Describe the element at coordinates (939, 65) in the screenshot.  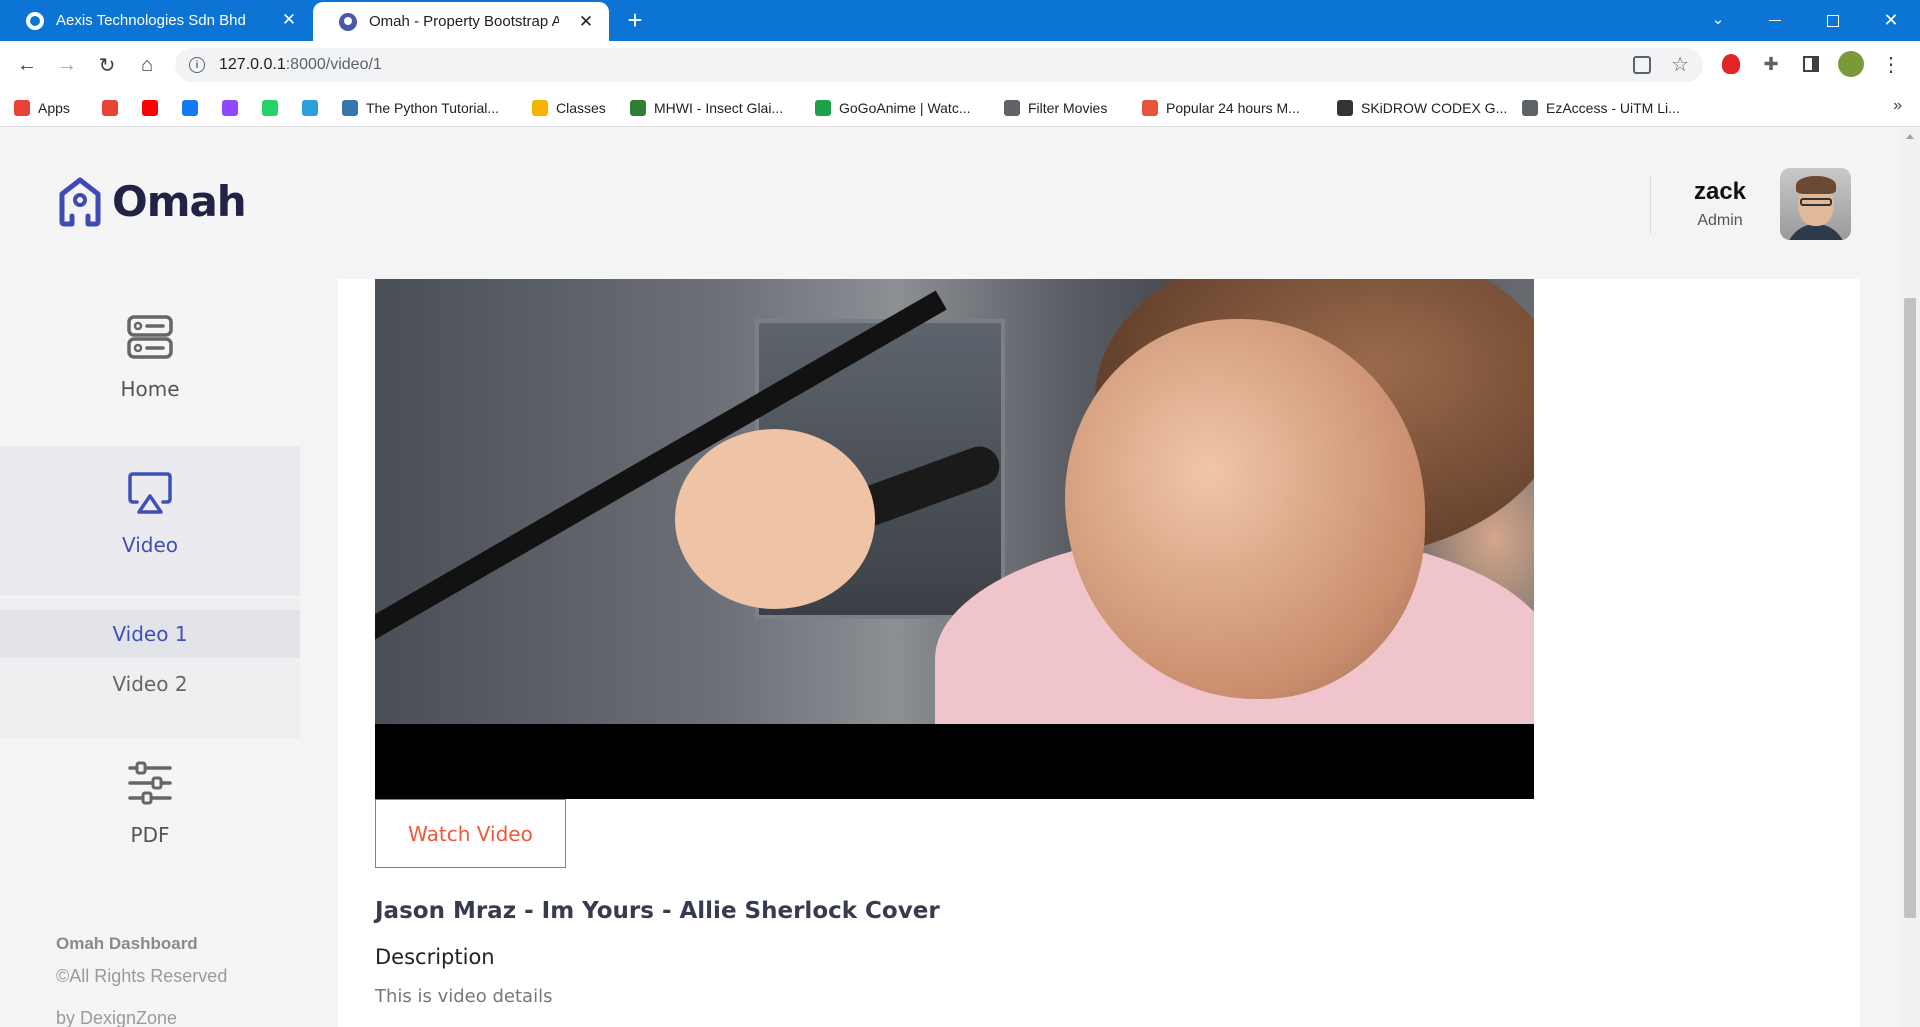
I see `address-bar: i 127.0.0.1 :8000/video/1 ☆` at that location.